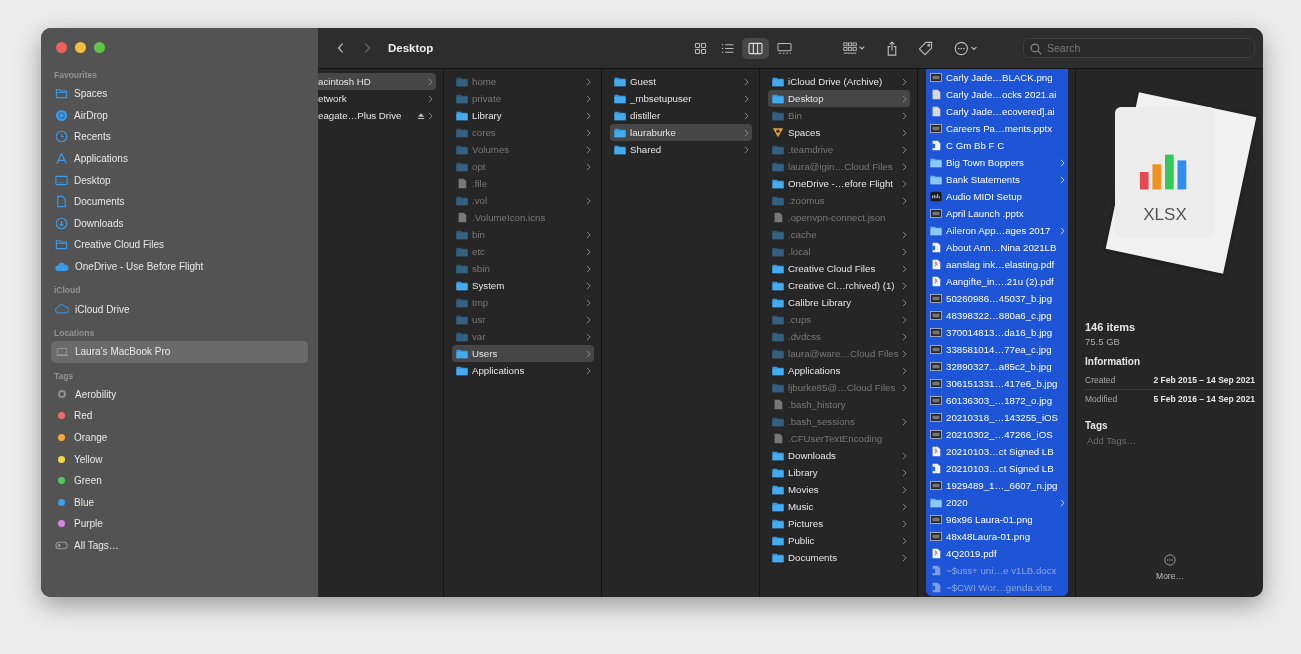  Describe the element at coordinates (839, 336) in the screenshot. I see `file-item: .dvdcss` at that location.